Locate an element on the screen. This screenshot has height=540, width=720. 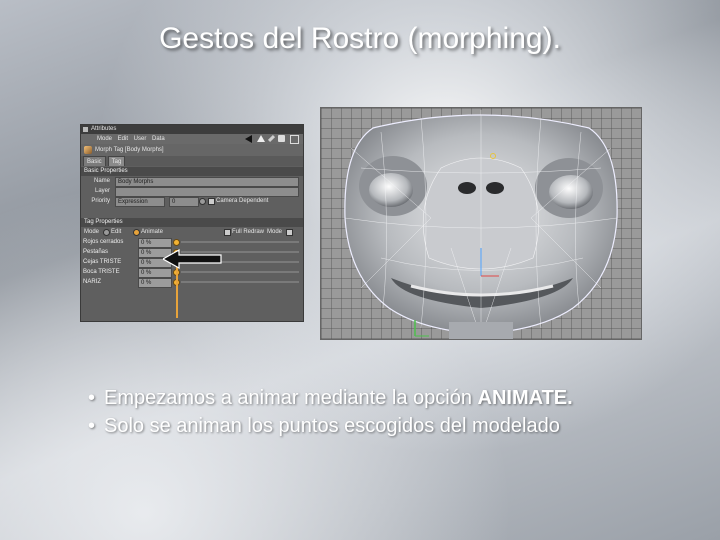
morph-tag-icon is located at coordinates (88, 150).